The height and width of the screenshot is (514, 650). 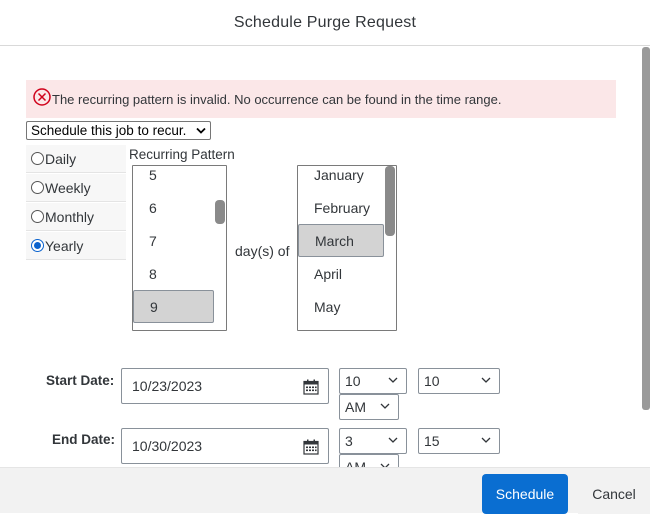 I want to click on day-option: 5, so click(x=179, y=178).